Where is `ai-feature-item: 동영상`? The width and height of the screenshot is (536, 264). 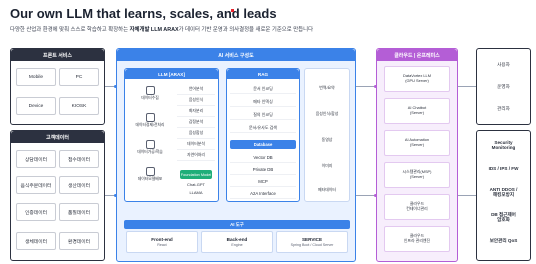 ai-feature-item: 동영상 is located at coordinates (327, 139).